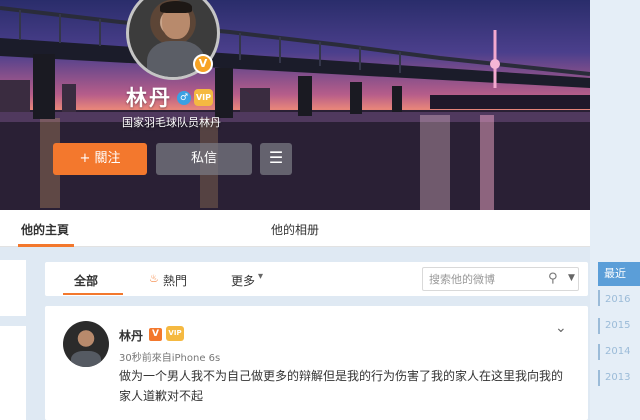 Image resolution: width=640 pixels, height=420 pixels. I want to click on search-input, so click(484, 279).